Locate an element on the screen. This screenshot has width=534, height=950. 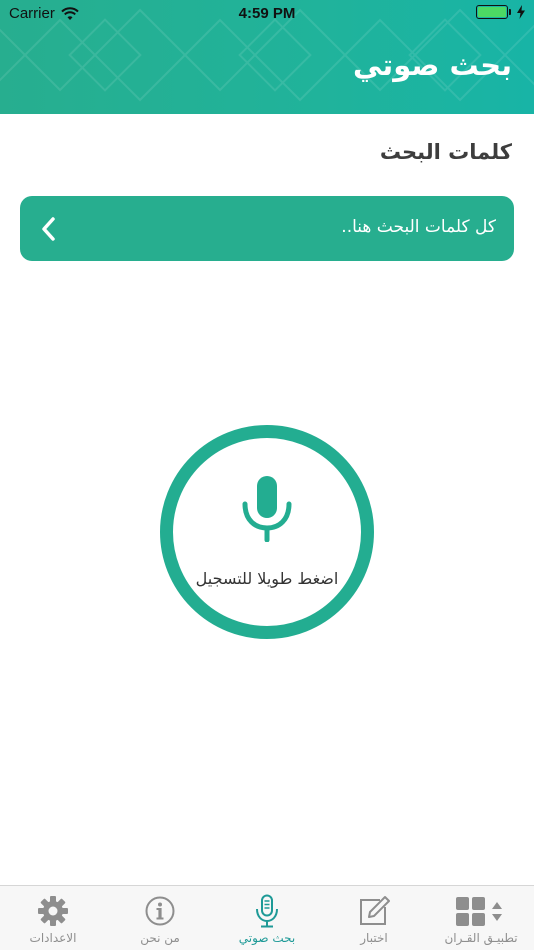
battery-icon is located at coordinates (493, 12).